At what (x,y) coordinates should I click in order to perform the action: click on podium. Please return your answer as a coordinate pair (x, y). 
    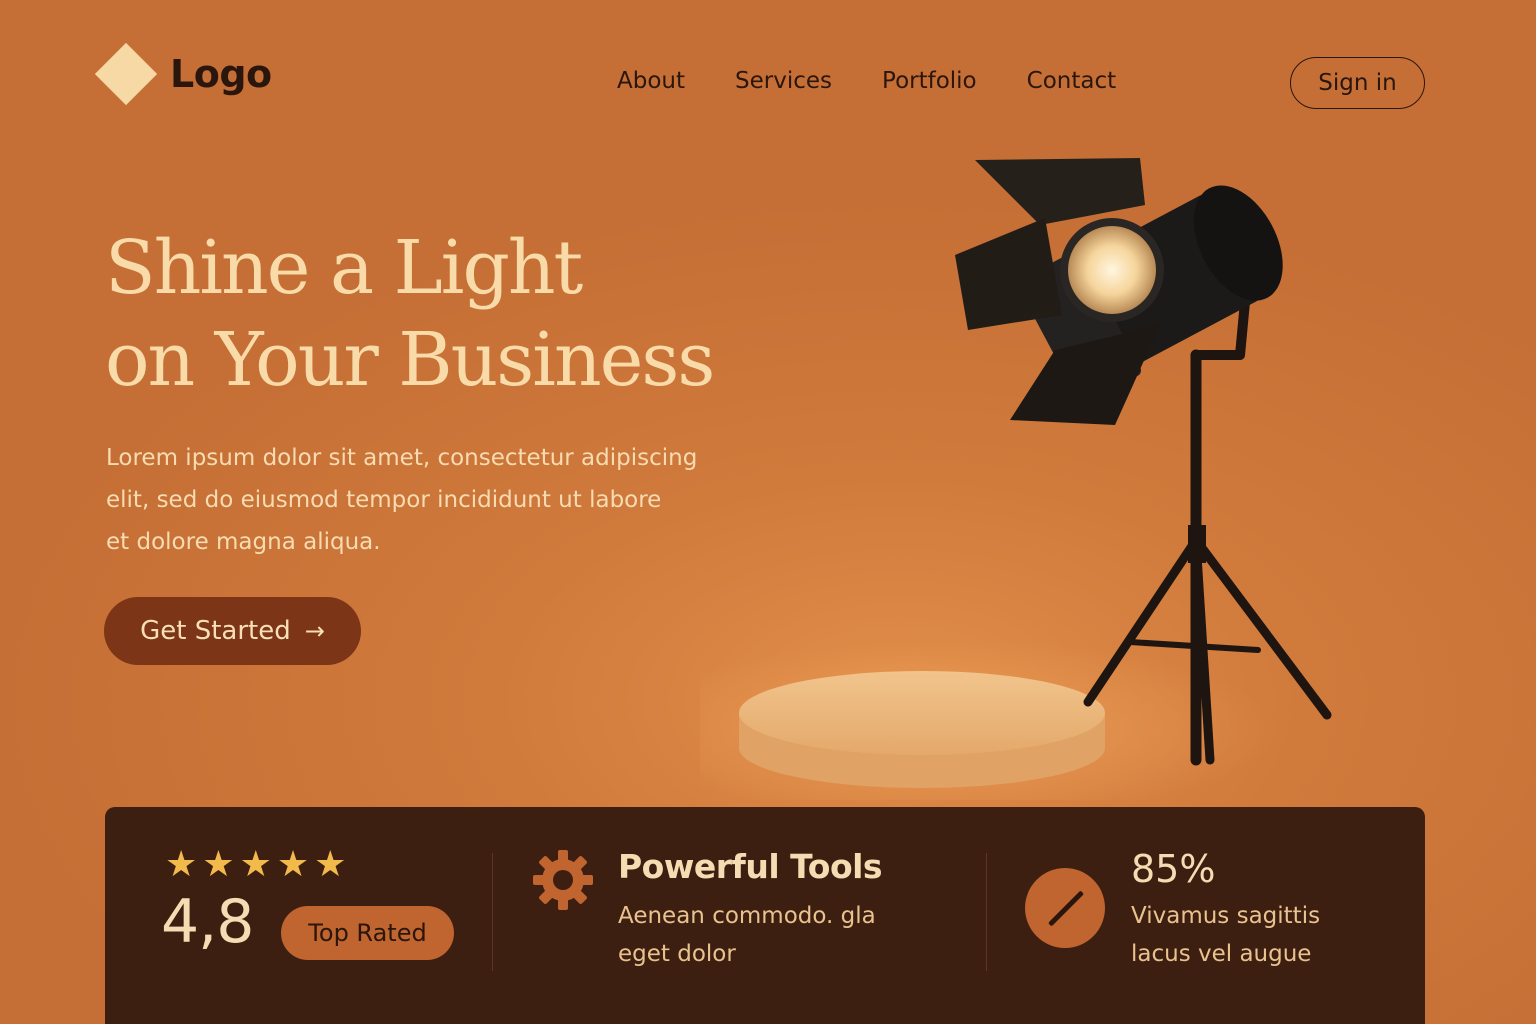
    Looking at the image, I should click on (922, 729).